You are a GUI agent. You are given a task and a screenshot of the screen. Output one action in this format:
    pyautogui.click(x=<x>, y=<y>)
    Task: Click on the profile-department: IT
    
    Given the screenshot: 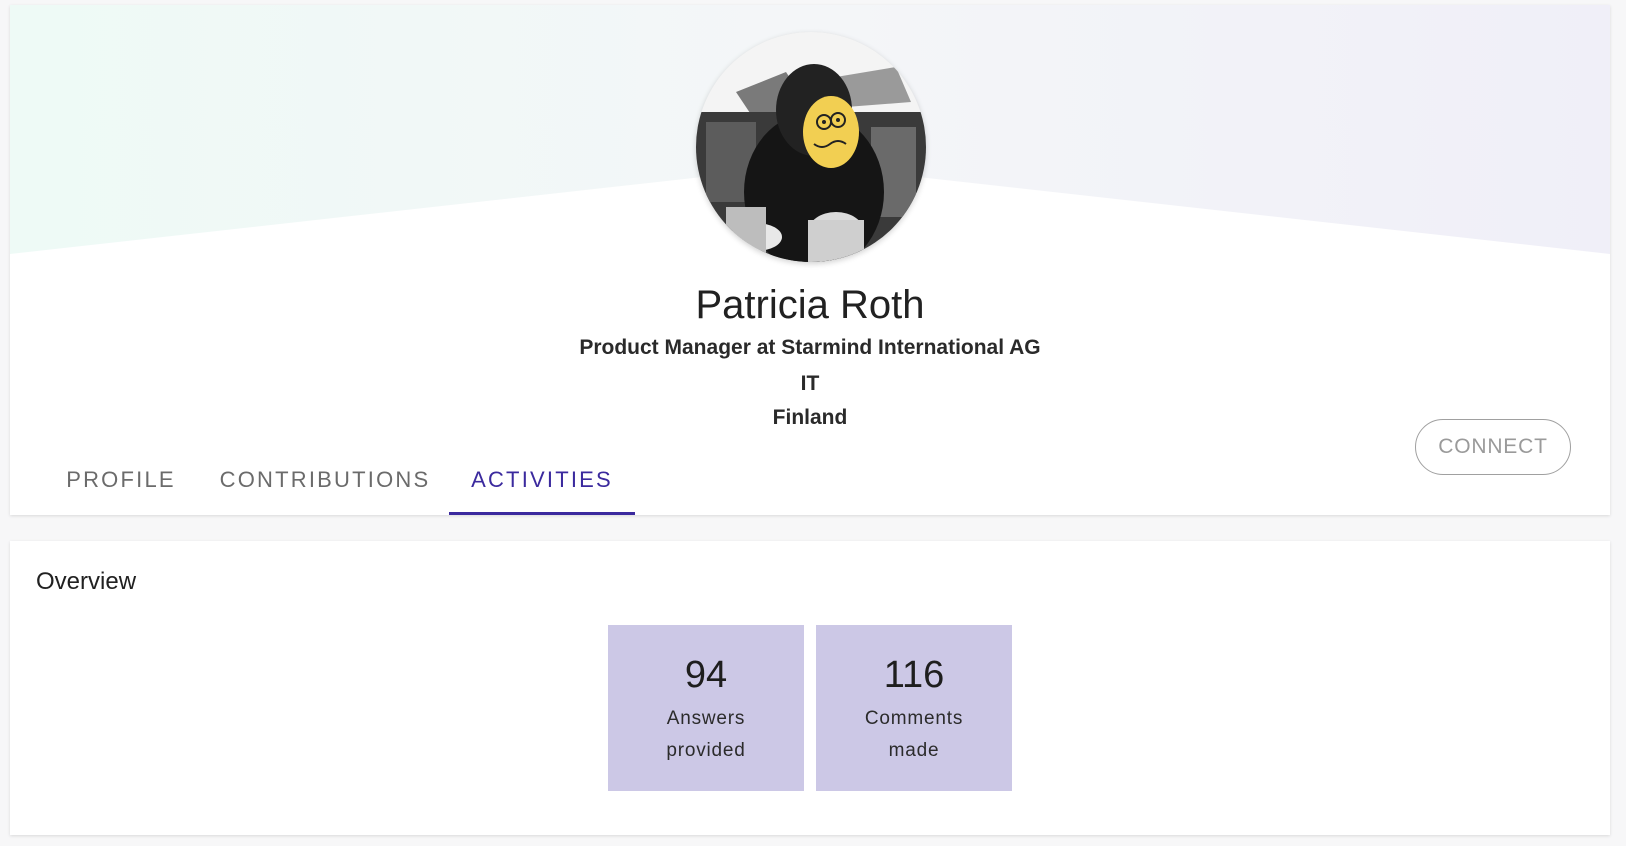 What is the action you would take?
    pyautogui.click(x=810, y=383)
    